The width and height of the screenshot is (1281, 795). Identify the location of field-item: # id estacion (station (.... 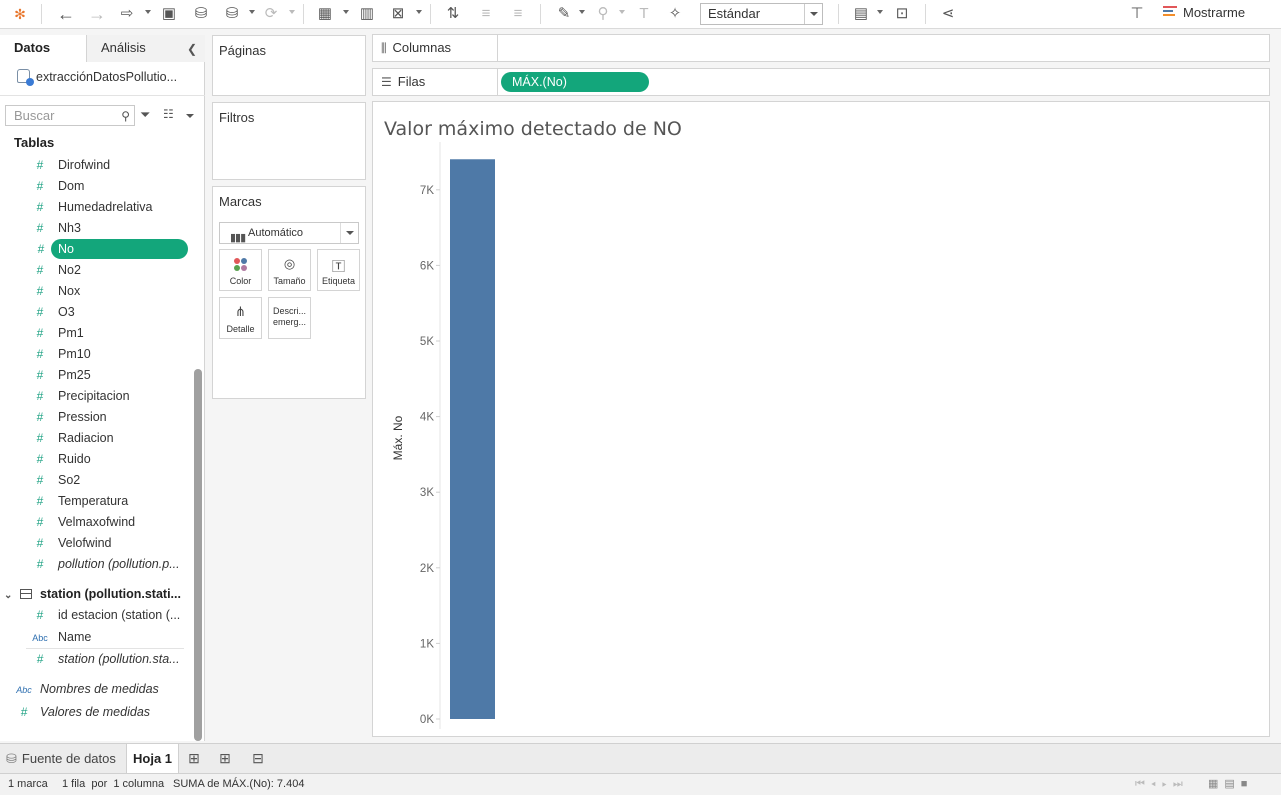
(109, 615).